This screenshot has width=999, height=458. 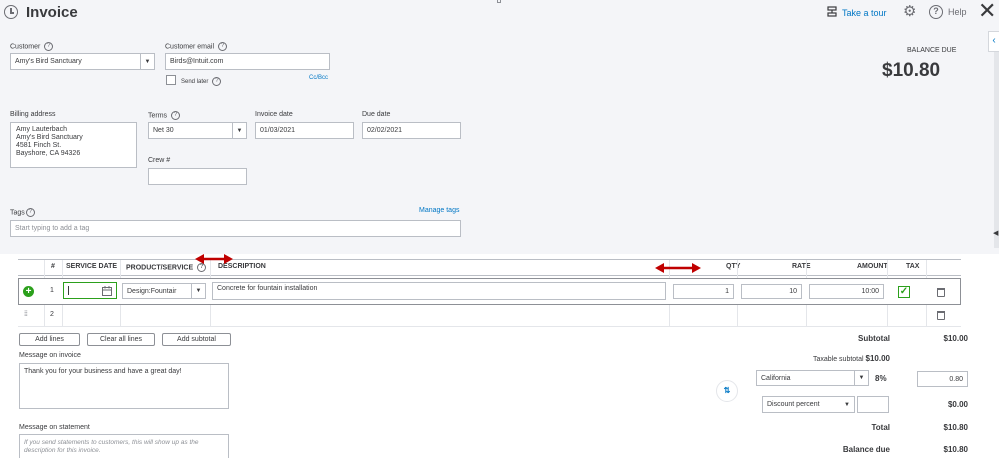 I want to click on billing-line: Amy Lauterbach, so click(x=41, y=129).